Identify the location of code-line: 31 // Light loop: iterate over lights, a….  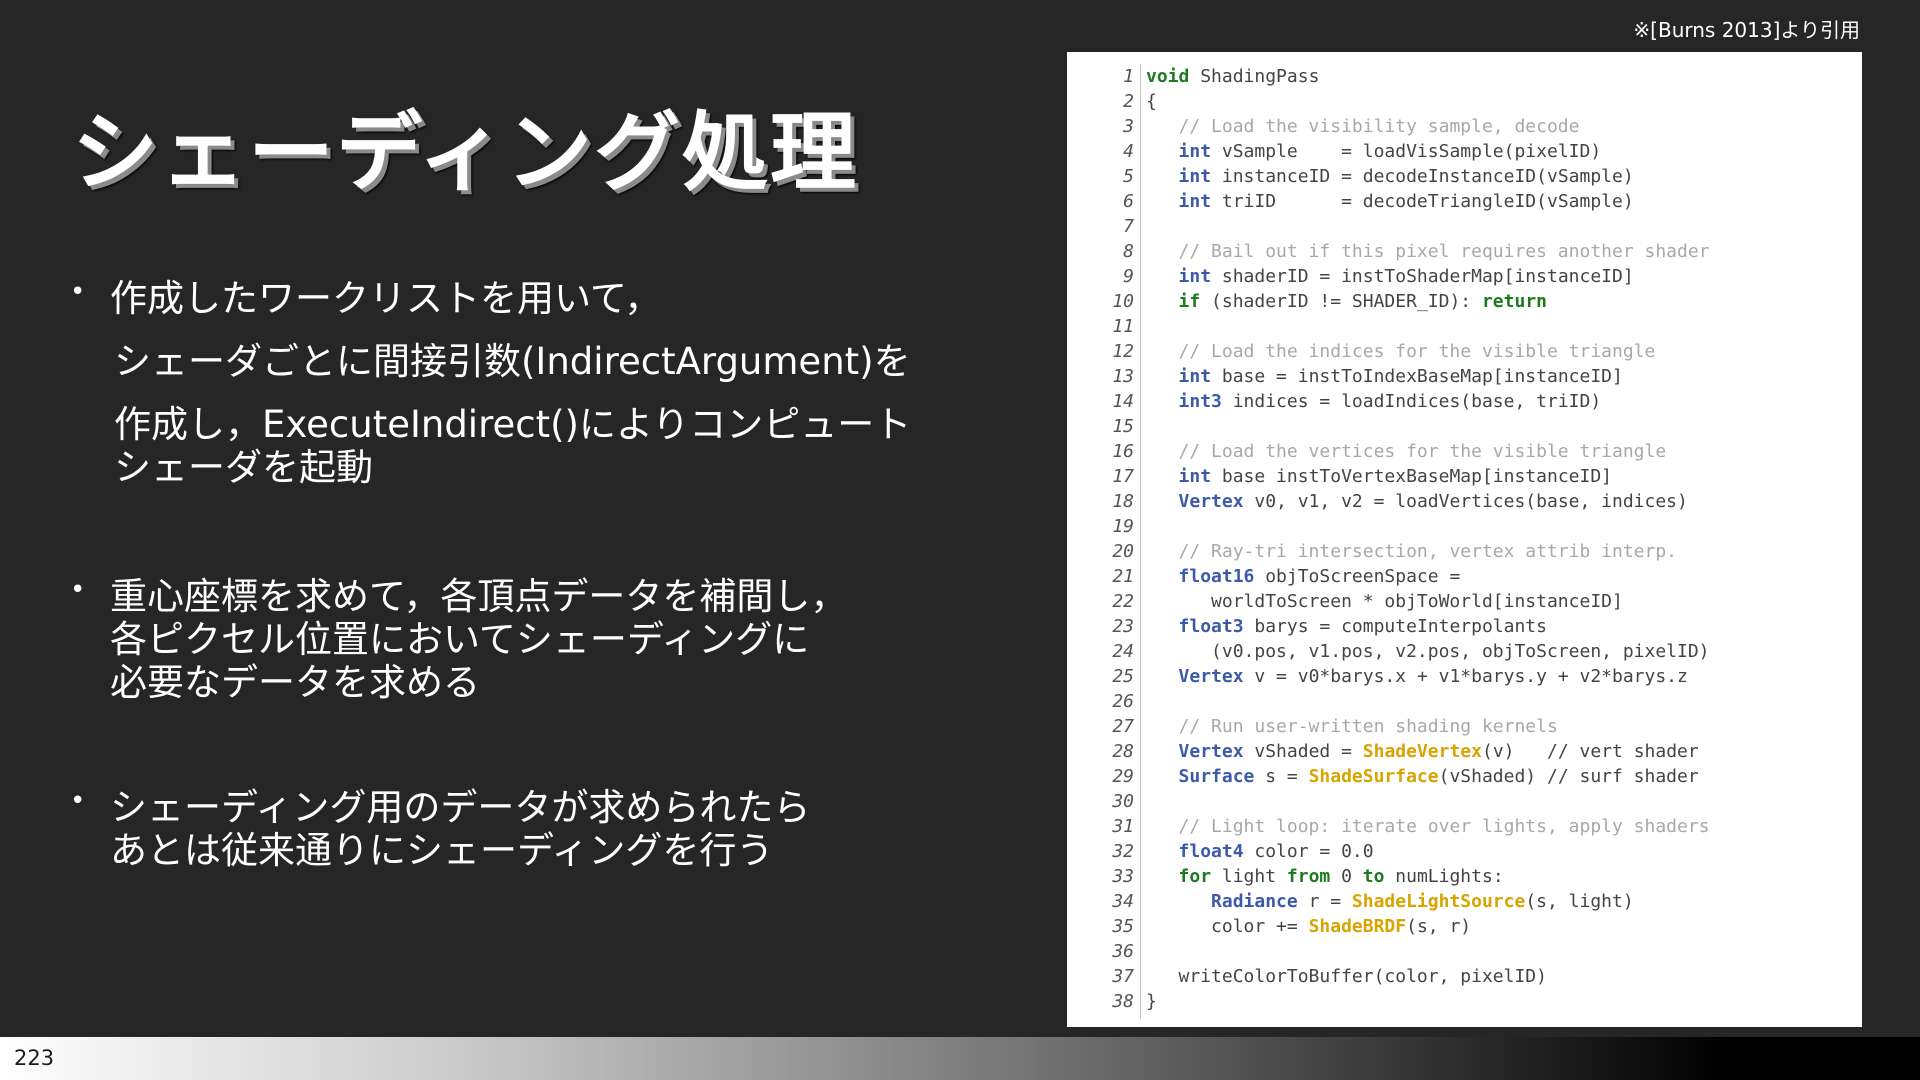
(1464, 826).